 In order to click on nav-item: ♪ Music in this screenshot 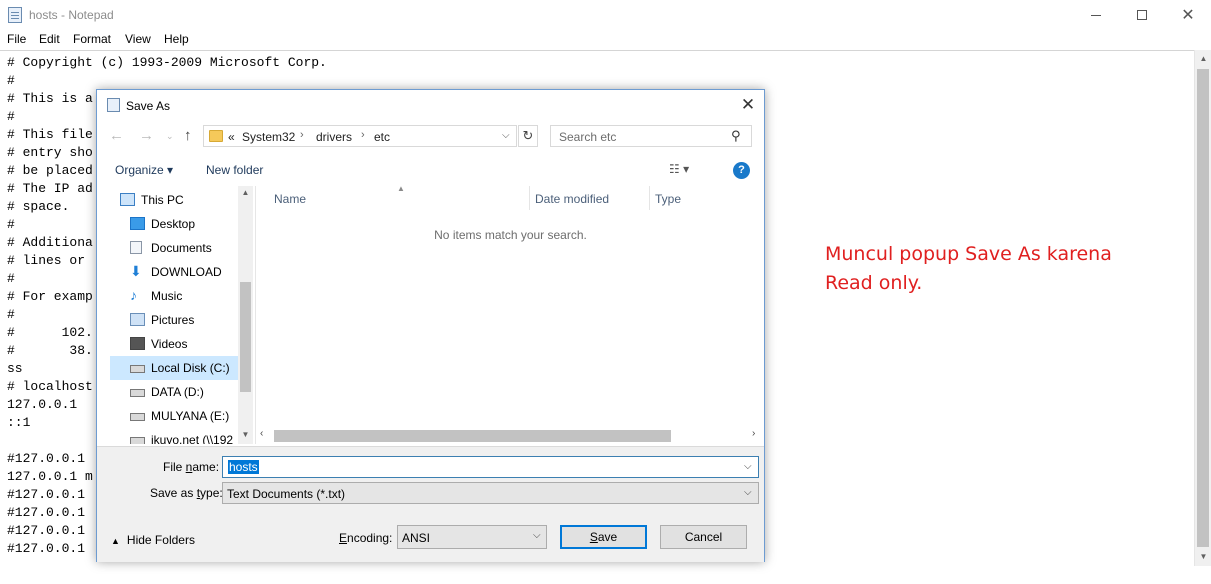, I will do `click(181, 296)`.